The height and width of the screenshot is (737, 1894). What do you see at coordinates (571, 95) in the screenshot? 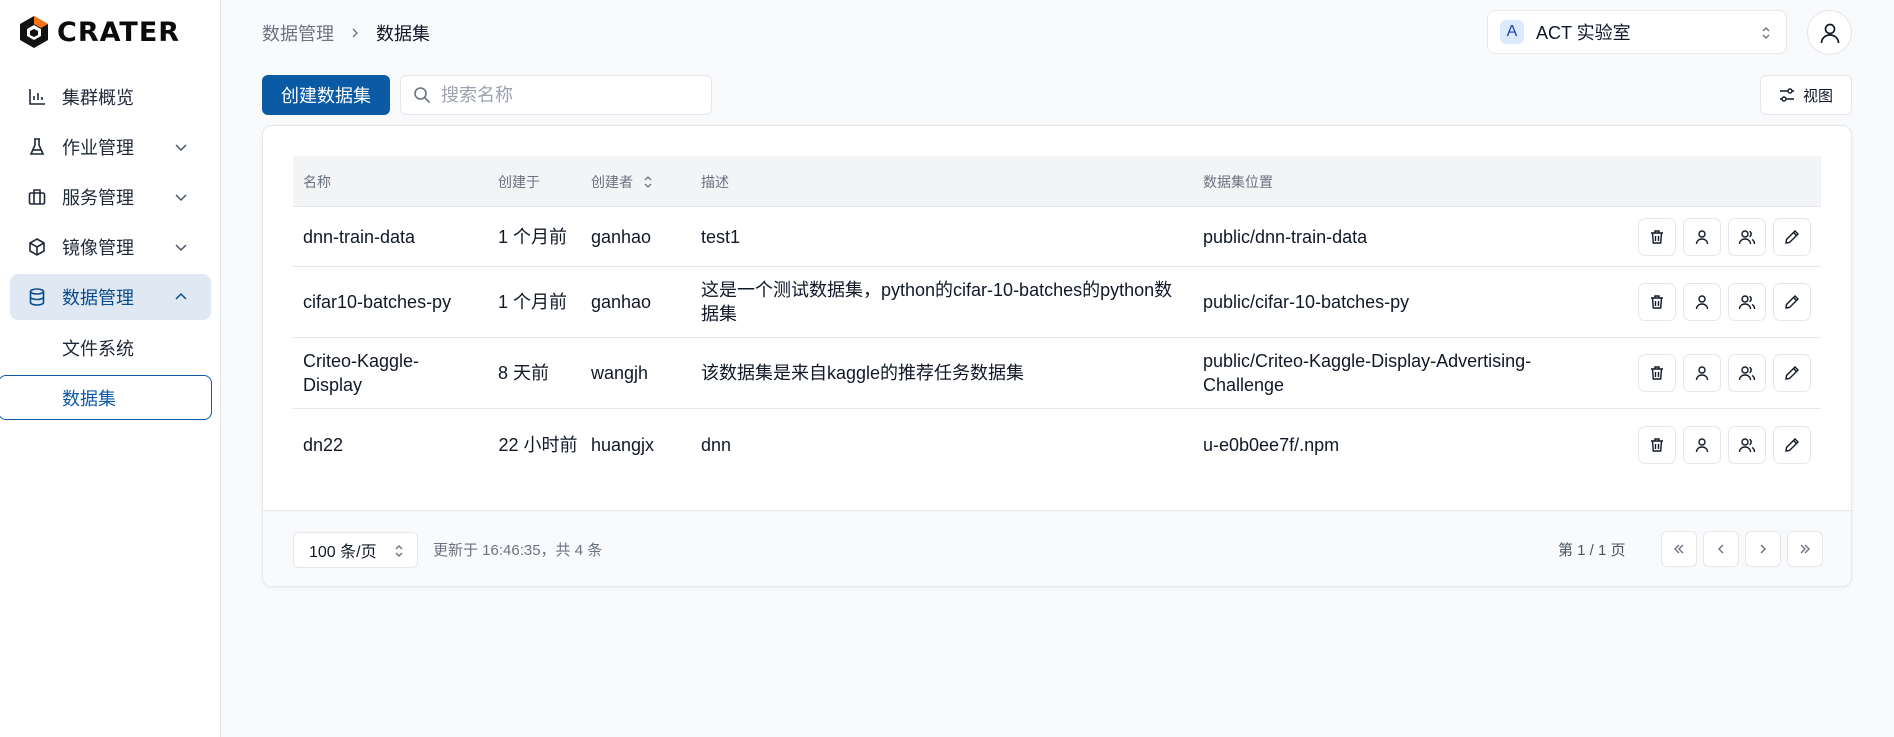
I see `search-input` at bounding box center [571, 95].